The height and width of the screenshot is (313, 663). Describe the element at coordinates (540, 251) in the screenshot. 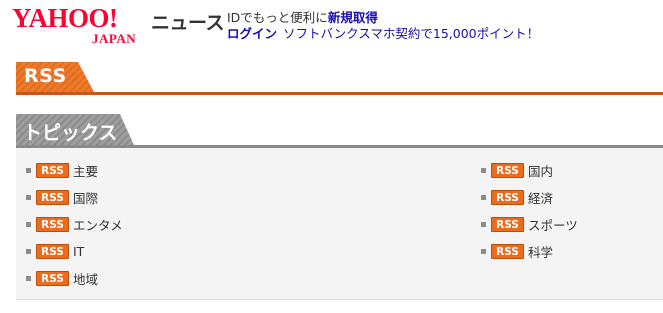

I see `topic-link: 科学` at that location.